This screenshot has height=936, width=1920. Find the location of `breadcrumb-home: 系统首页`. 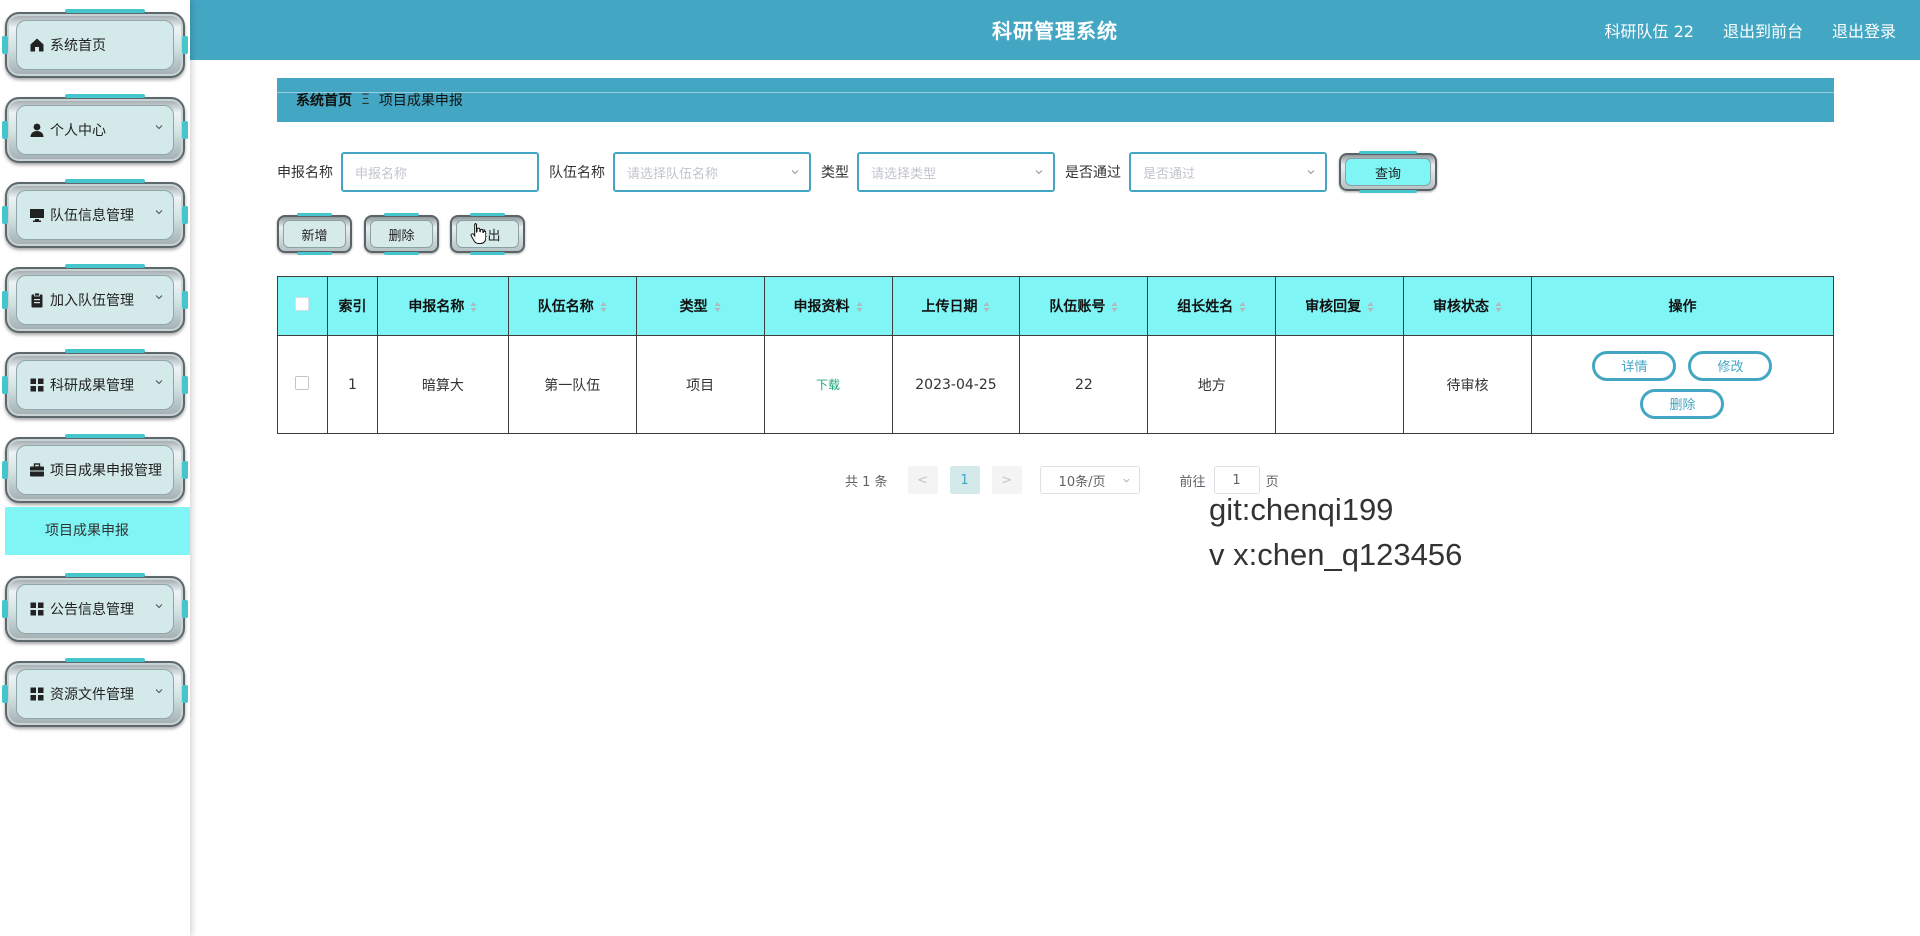

breadcrumb-home: 系统首页 is located at coordinates (324, 100).